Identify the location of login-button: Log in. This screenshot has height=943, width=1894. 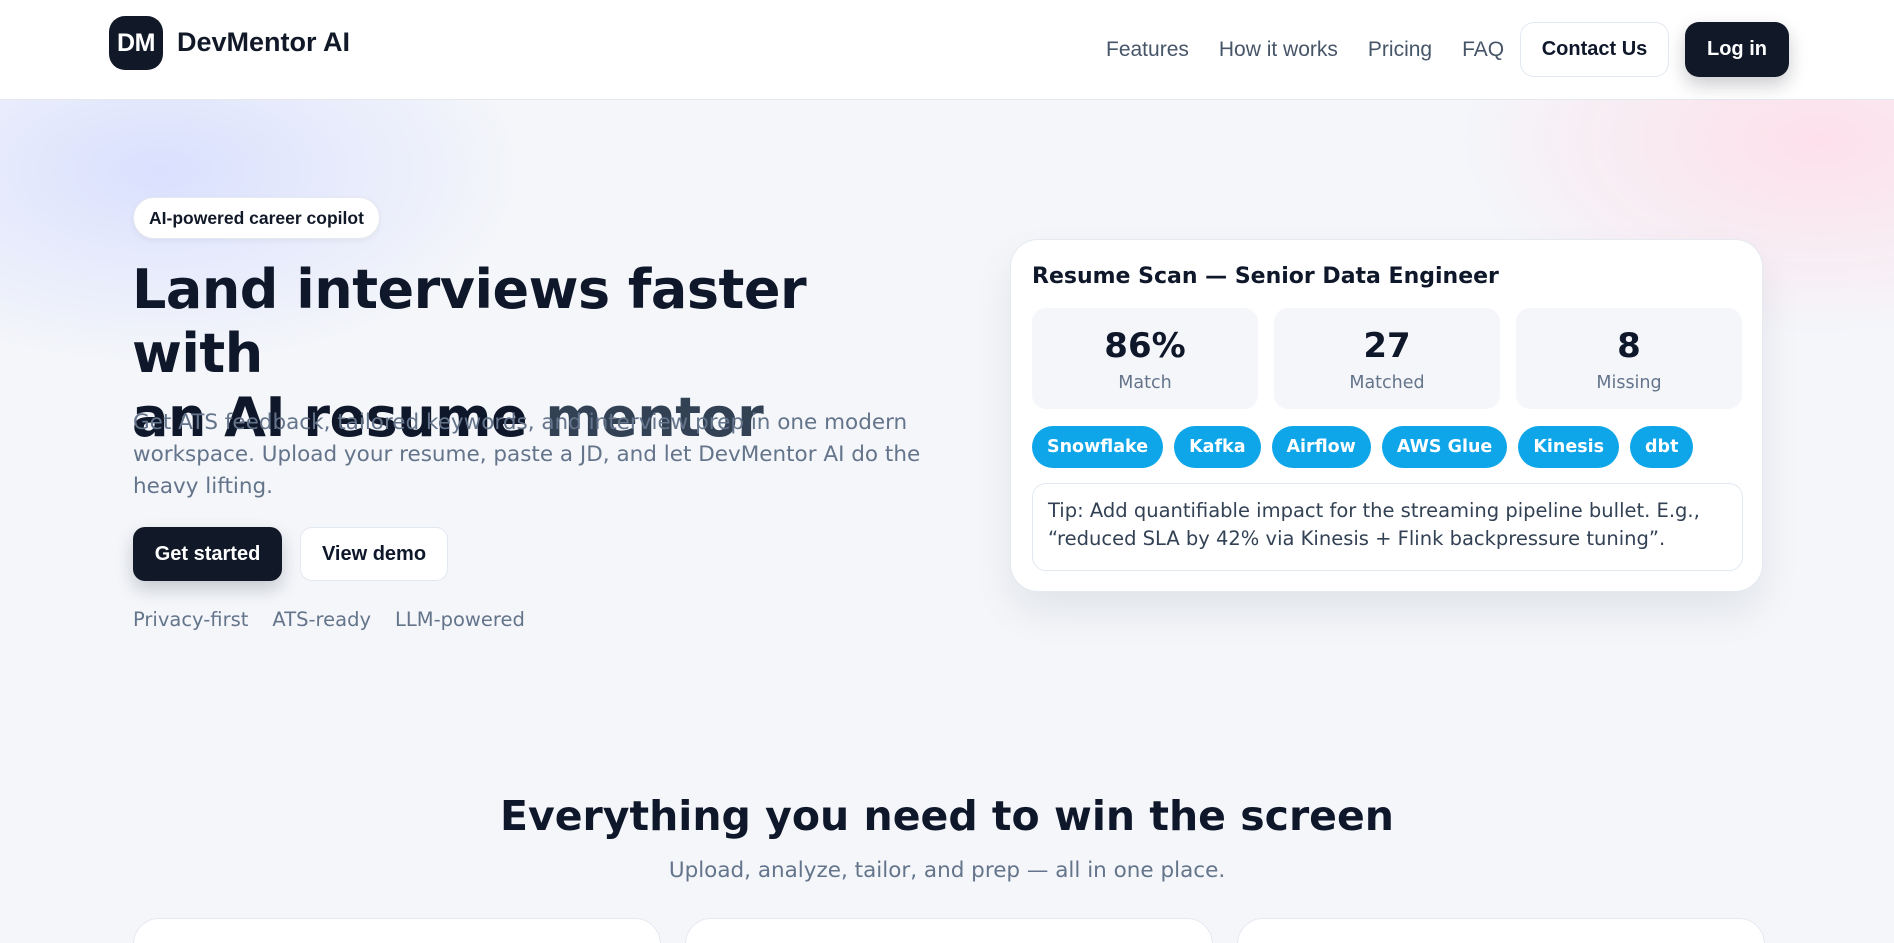
(1737, 49).